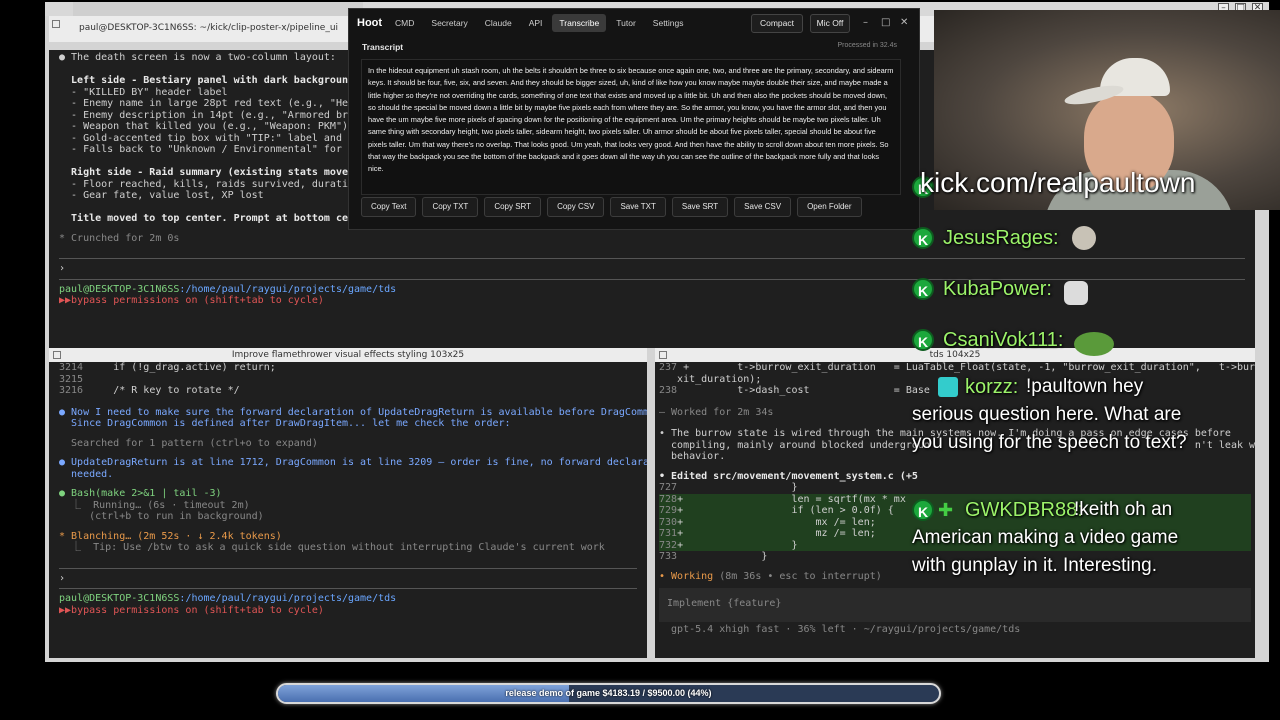 This screenshot has height=720, width=1280. Describe the element at coordinates (71, 367) in the screenshot. I see `line-number: 3214` at that location.